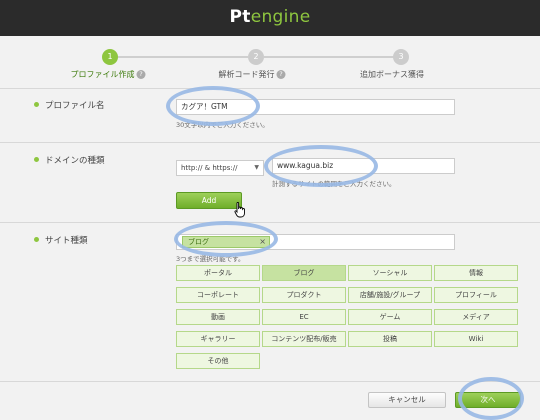 The width and height of the screenshot is (540, 420). What do you see at coordinates (262, 242) in the screenshot?
I see `close-icon: ×` at bounding box center [262, 242].